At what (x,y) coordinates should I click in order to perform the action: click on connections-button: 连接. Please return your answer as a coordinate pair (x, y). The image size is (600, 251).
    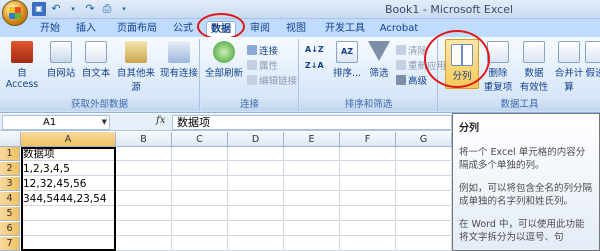
    Looking at the image, I should click on (262, 50).